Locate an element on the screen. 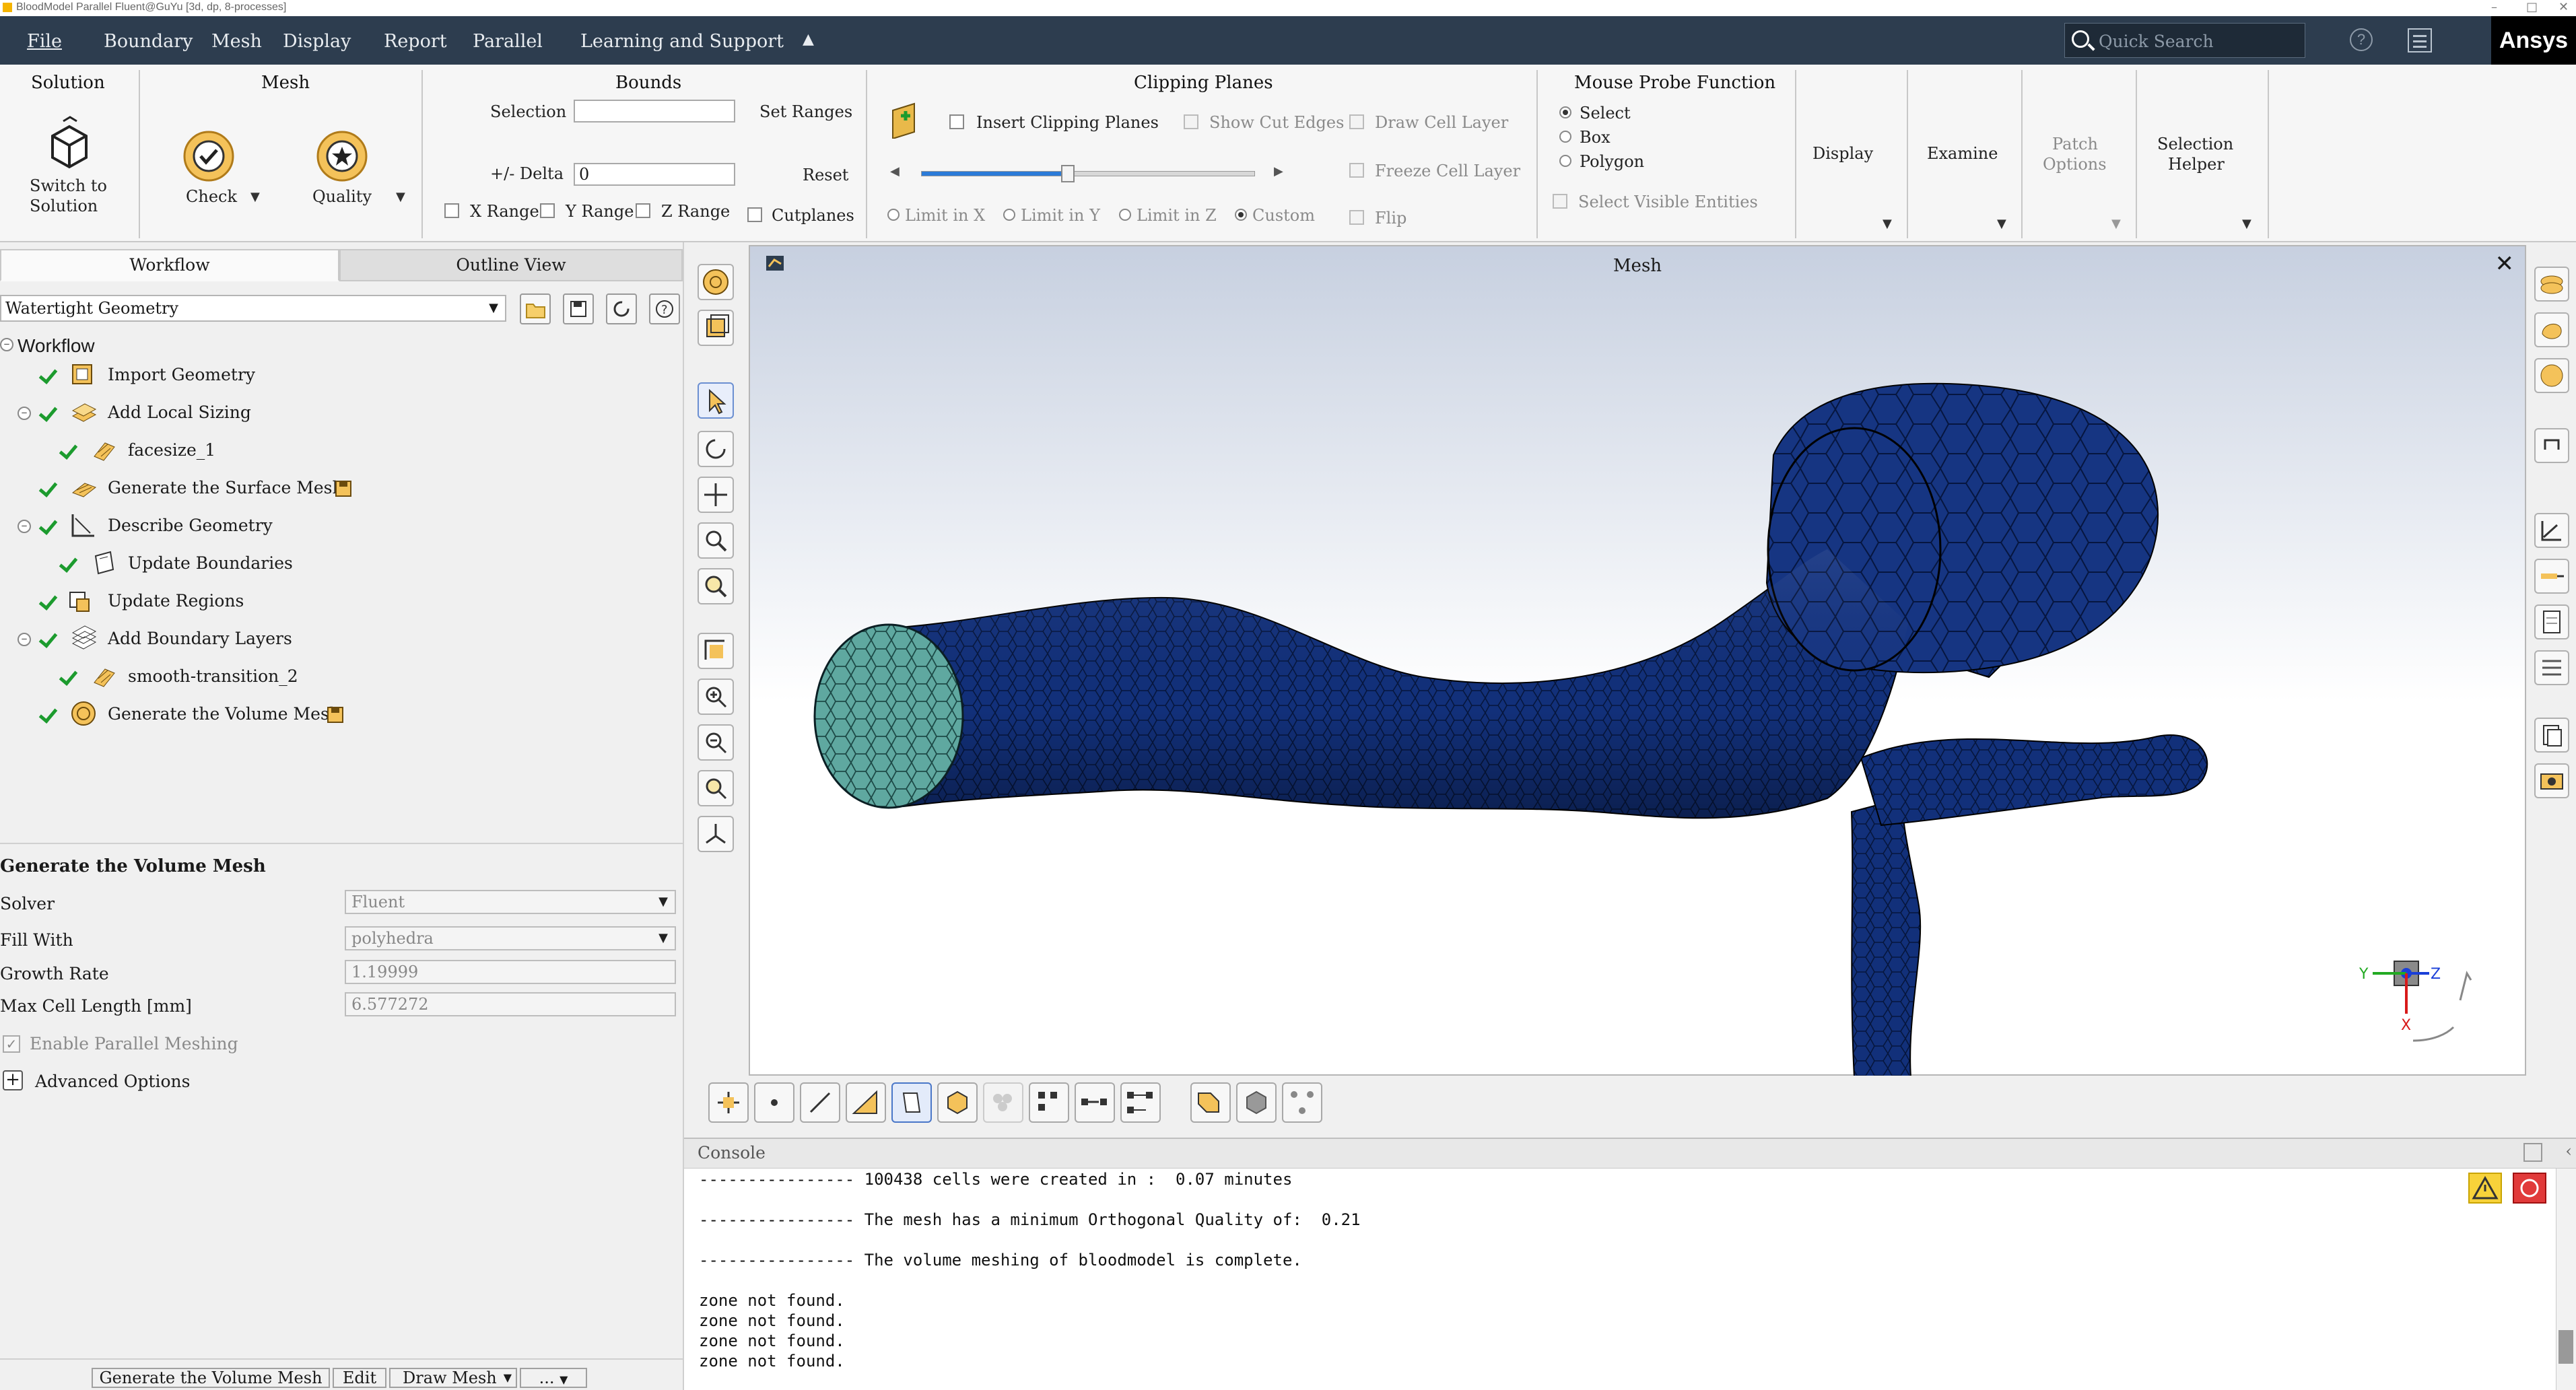  check-button is located at coordinates (209, 156).